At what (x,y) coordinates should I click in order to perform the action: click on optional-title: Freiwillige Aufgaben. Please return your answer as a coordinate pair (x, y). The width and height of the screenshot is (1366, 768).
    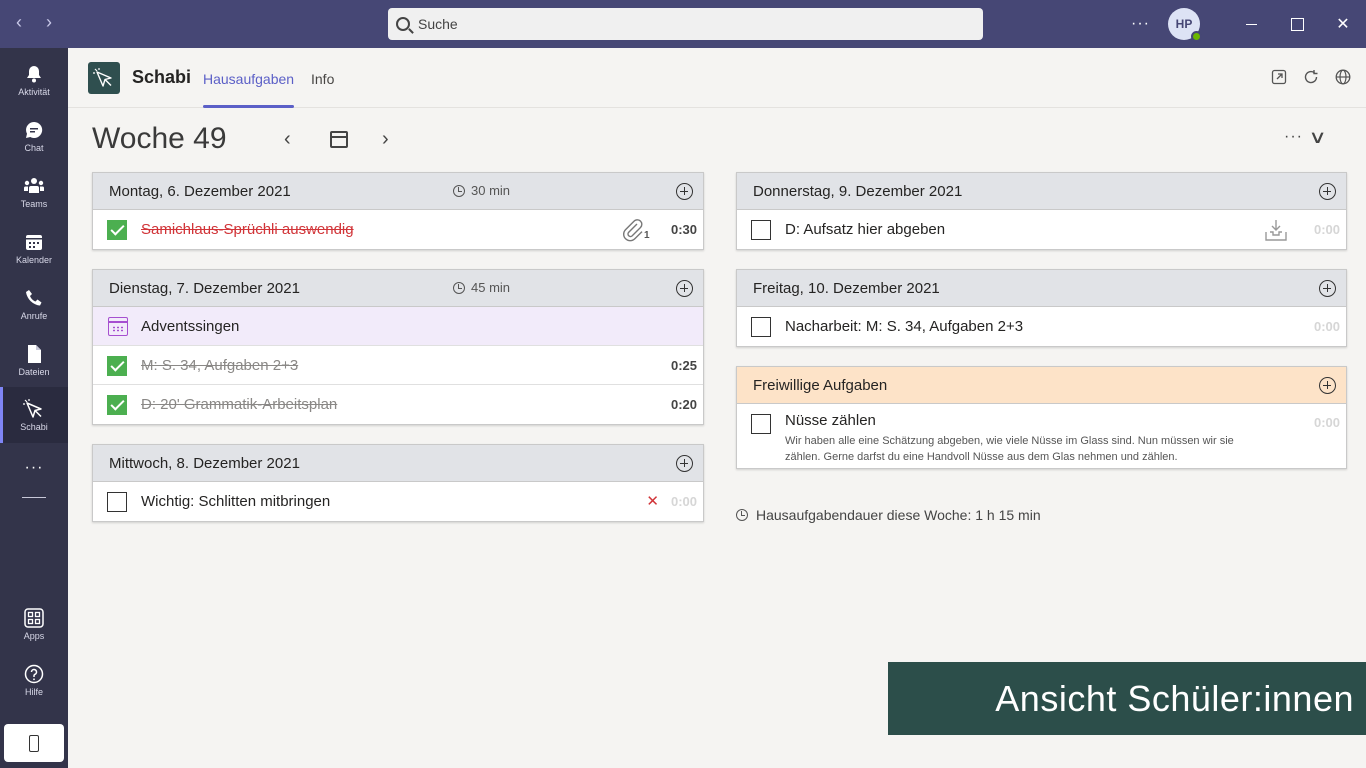
    Looking at the image, I should click on (820, 385).